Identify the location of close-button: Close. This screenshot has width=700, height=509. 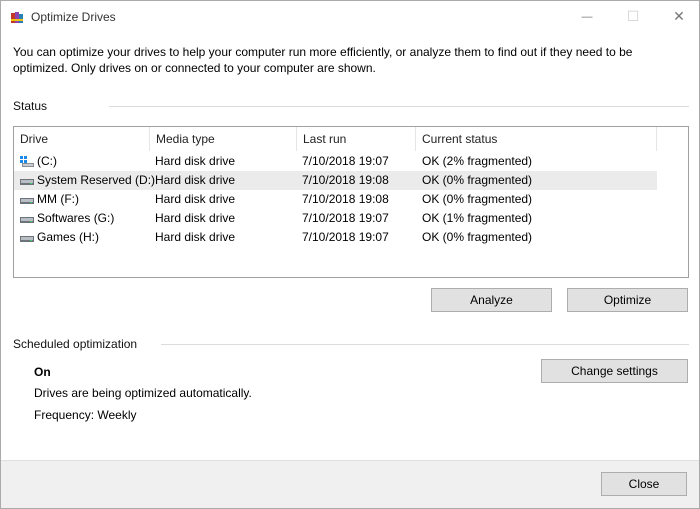
(644, 484).